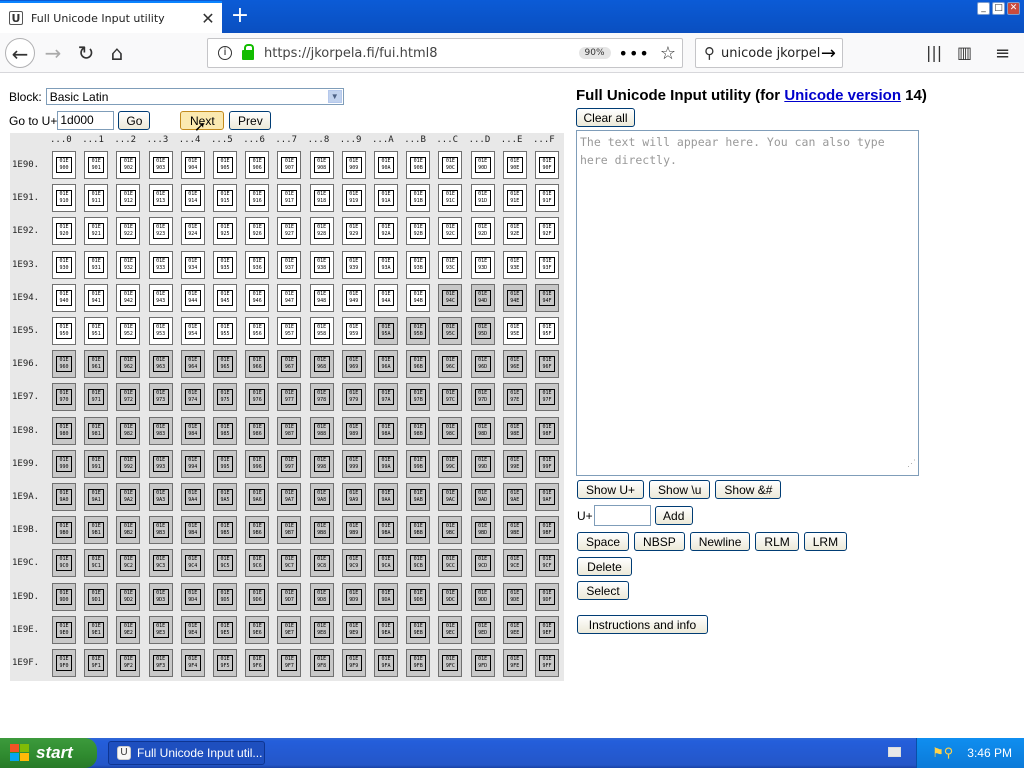 The height and width of the screenshot is (768, 1024). What do you see at coordinates (547, 563) in the screenshot?
I see `character-cell: 01E 9CF` at bounding box center [547, 563].